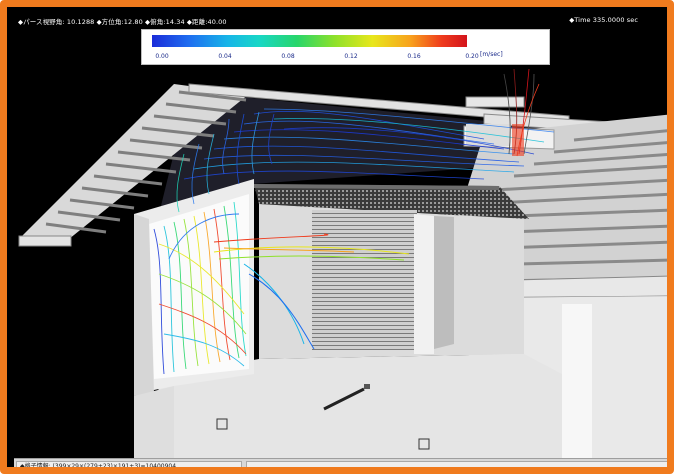  What do you see at coordinates (603, 20) in the screenshot?
I see `time-readout: ◆Time 335.0000 sec` at bounding box center [603, 20].